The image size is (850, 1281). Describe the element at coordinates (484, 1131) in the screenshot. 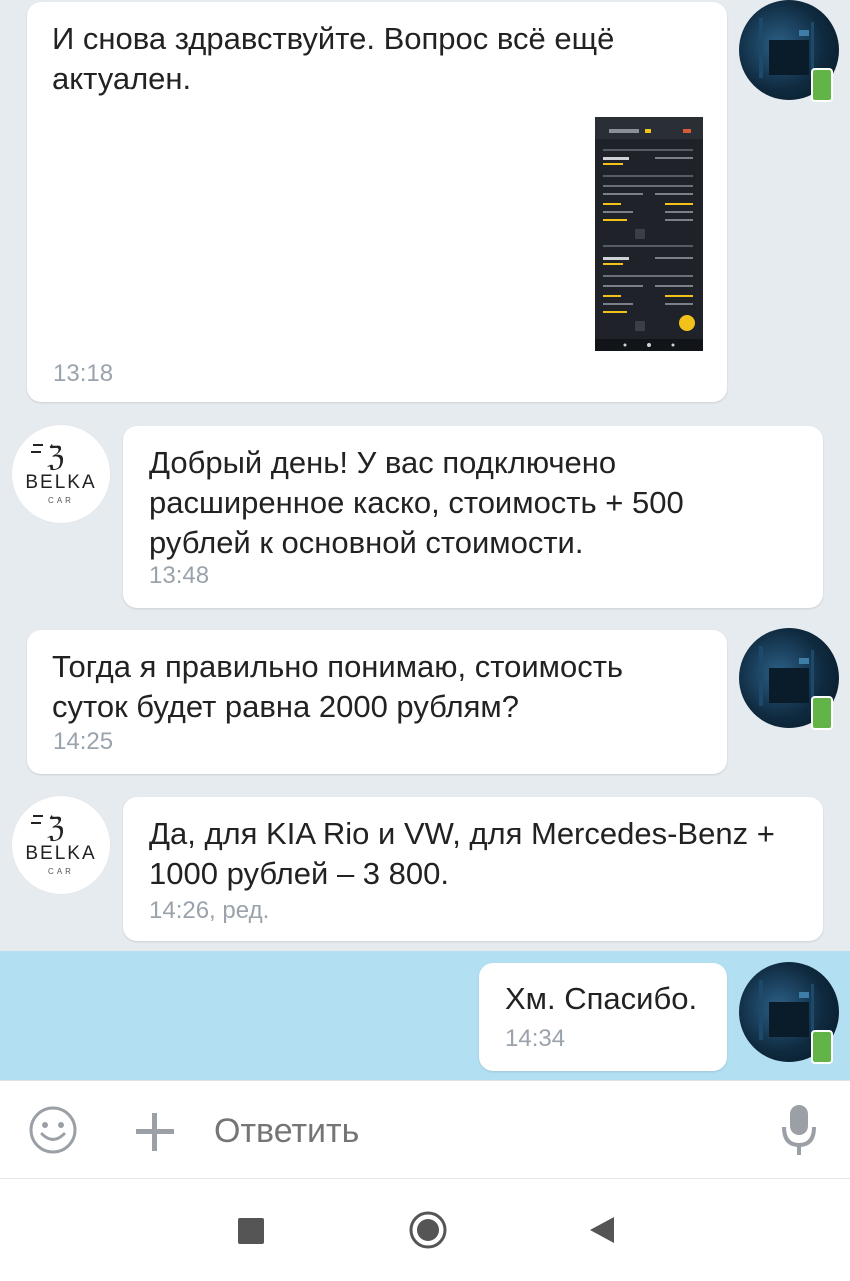

I see `reply-input` at that location.